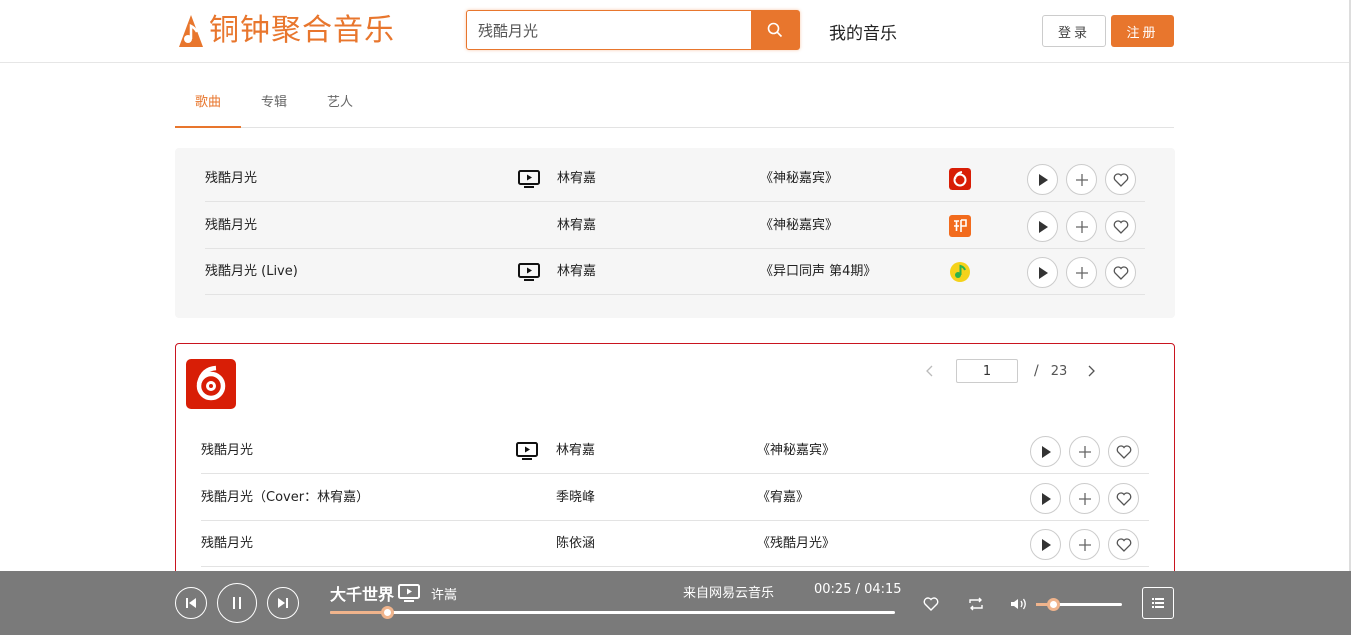  Describe the element at coordinates (858, 589) in the screenshot. I see `playback-time: 00:25 / 04:15` at that location.